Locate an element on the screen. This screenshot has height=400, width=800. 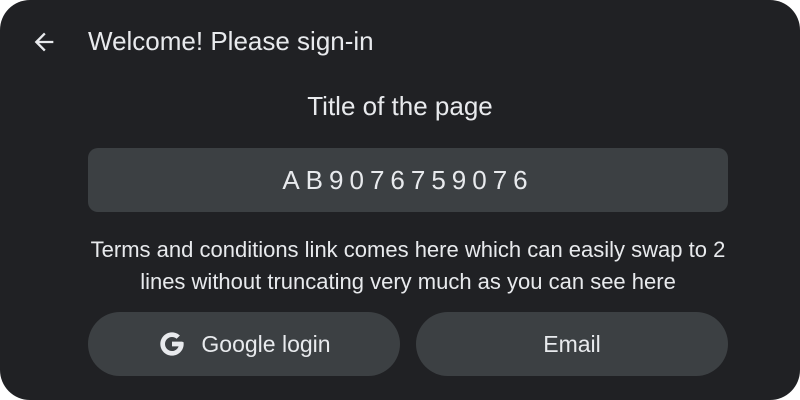
google-login-label: Google login is located at coordinates (266, 343).